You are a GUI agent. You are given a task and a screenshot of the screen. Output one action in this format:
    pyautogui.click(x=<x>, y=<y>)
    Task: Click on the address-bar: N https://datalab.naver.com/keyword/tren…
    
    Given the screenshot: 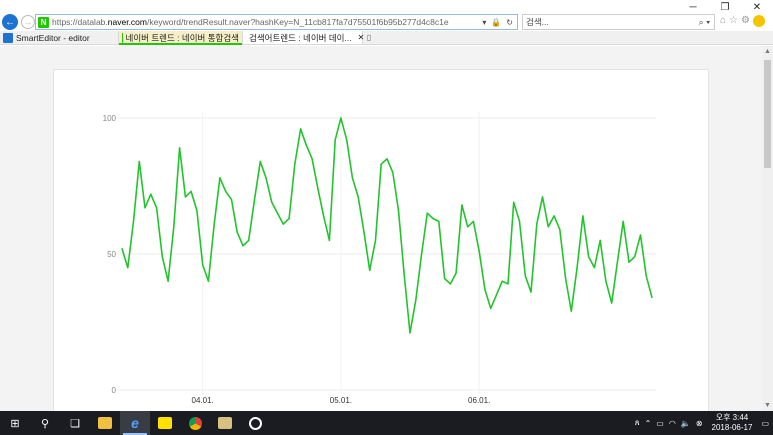 What is the action you would take?
    pyautogui.click(x=276, y=22)
    